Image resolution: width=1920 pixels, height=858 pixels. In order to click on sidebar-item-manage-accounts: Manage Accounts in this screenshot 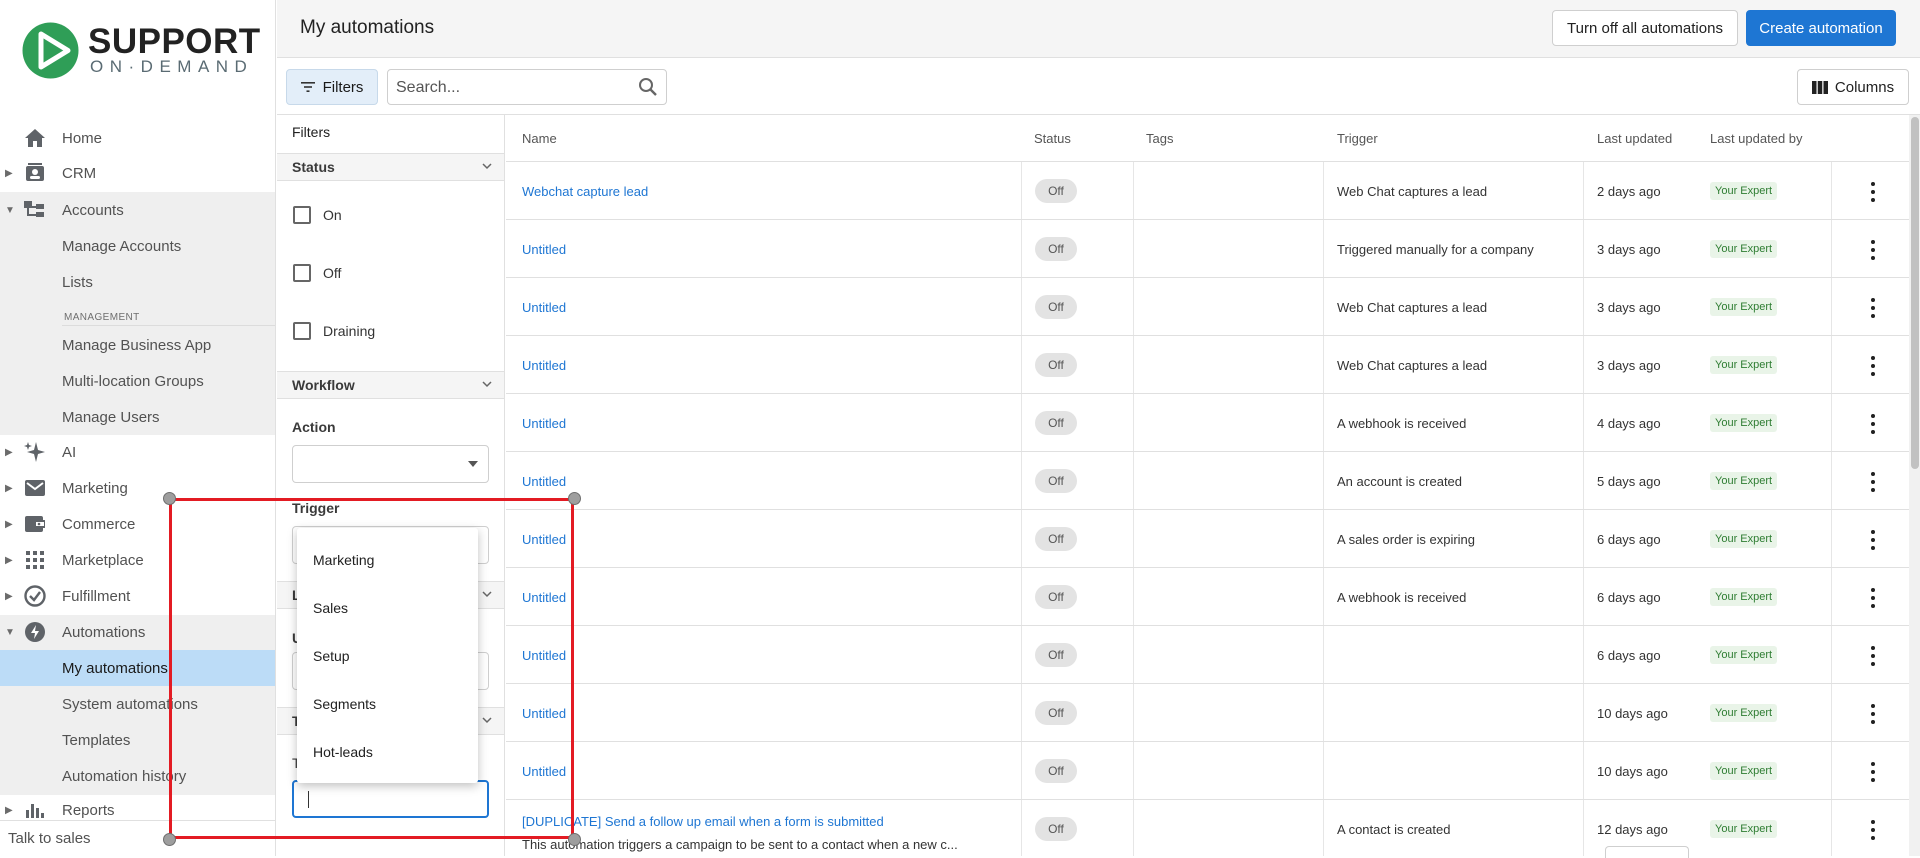, I will do `click(137, 246)`.